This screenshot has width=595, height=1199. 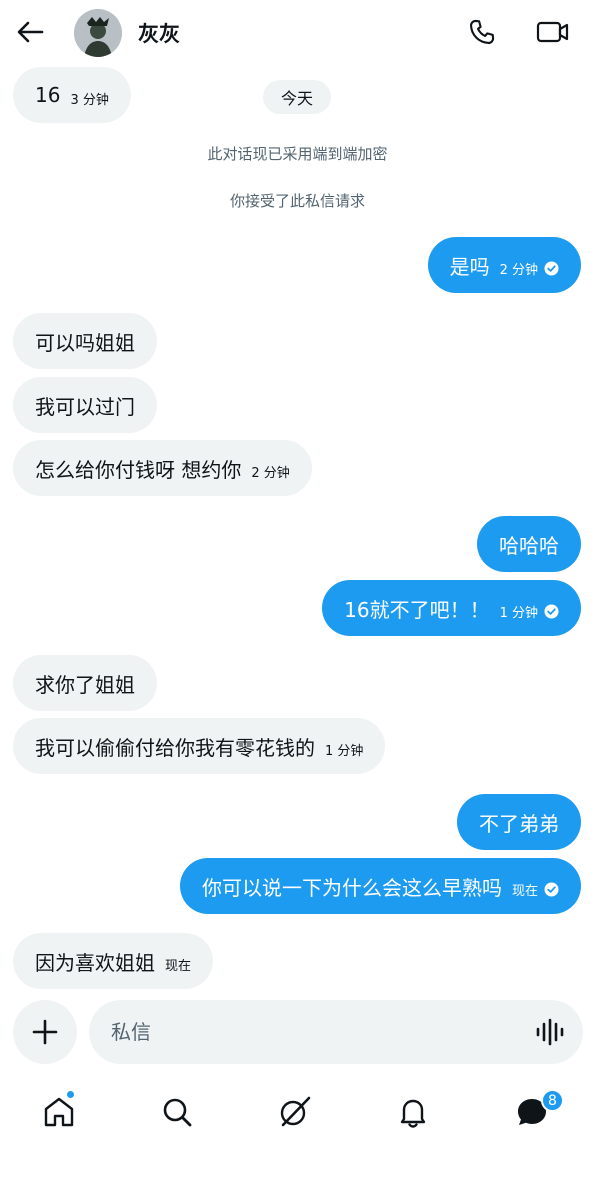 What do you see at coordinates (297, 97) in the screenshot?
I see `day-divider: 今天` at bounding box center [297, 97].